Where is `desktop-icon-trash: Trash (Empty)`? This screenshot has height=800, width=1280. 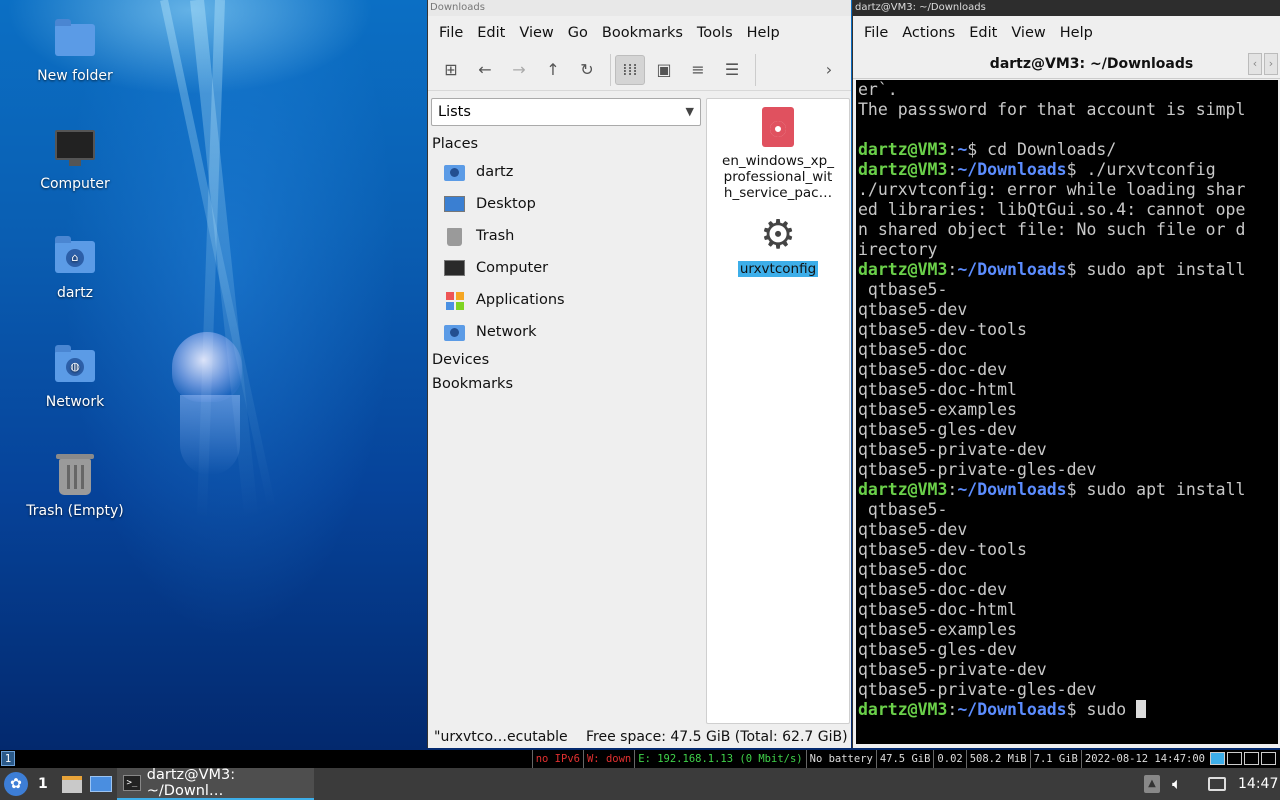
desktop-icon-trash: Trash (Empty) is located at coordinates (75, 486).